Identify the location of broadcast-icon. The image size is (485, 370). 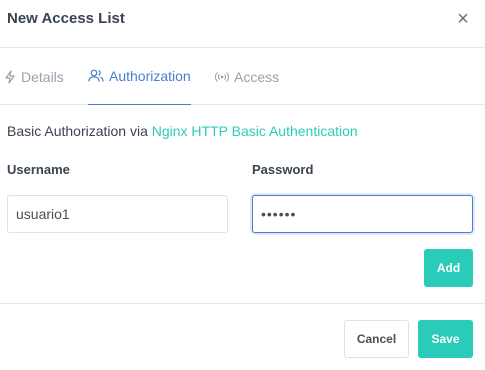
(222, 77).